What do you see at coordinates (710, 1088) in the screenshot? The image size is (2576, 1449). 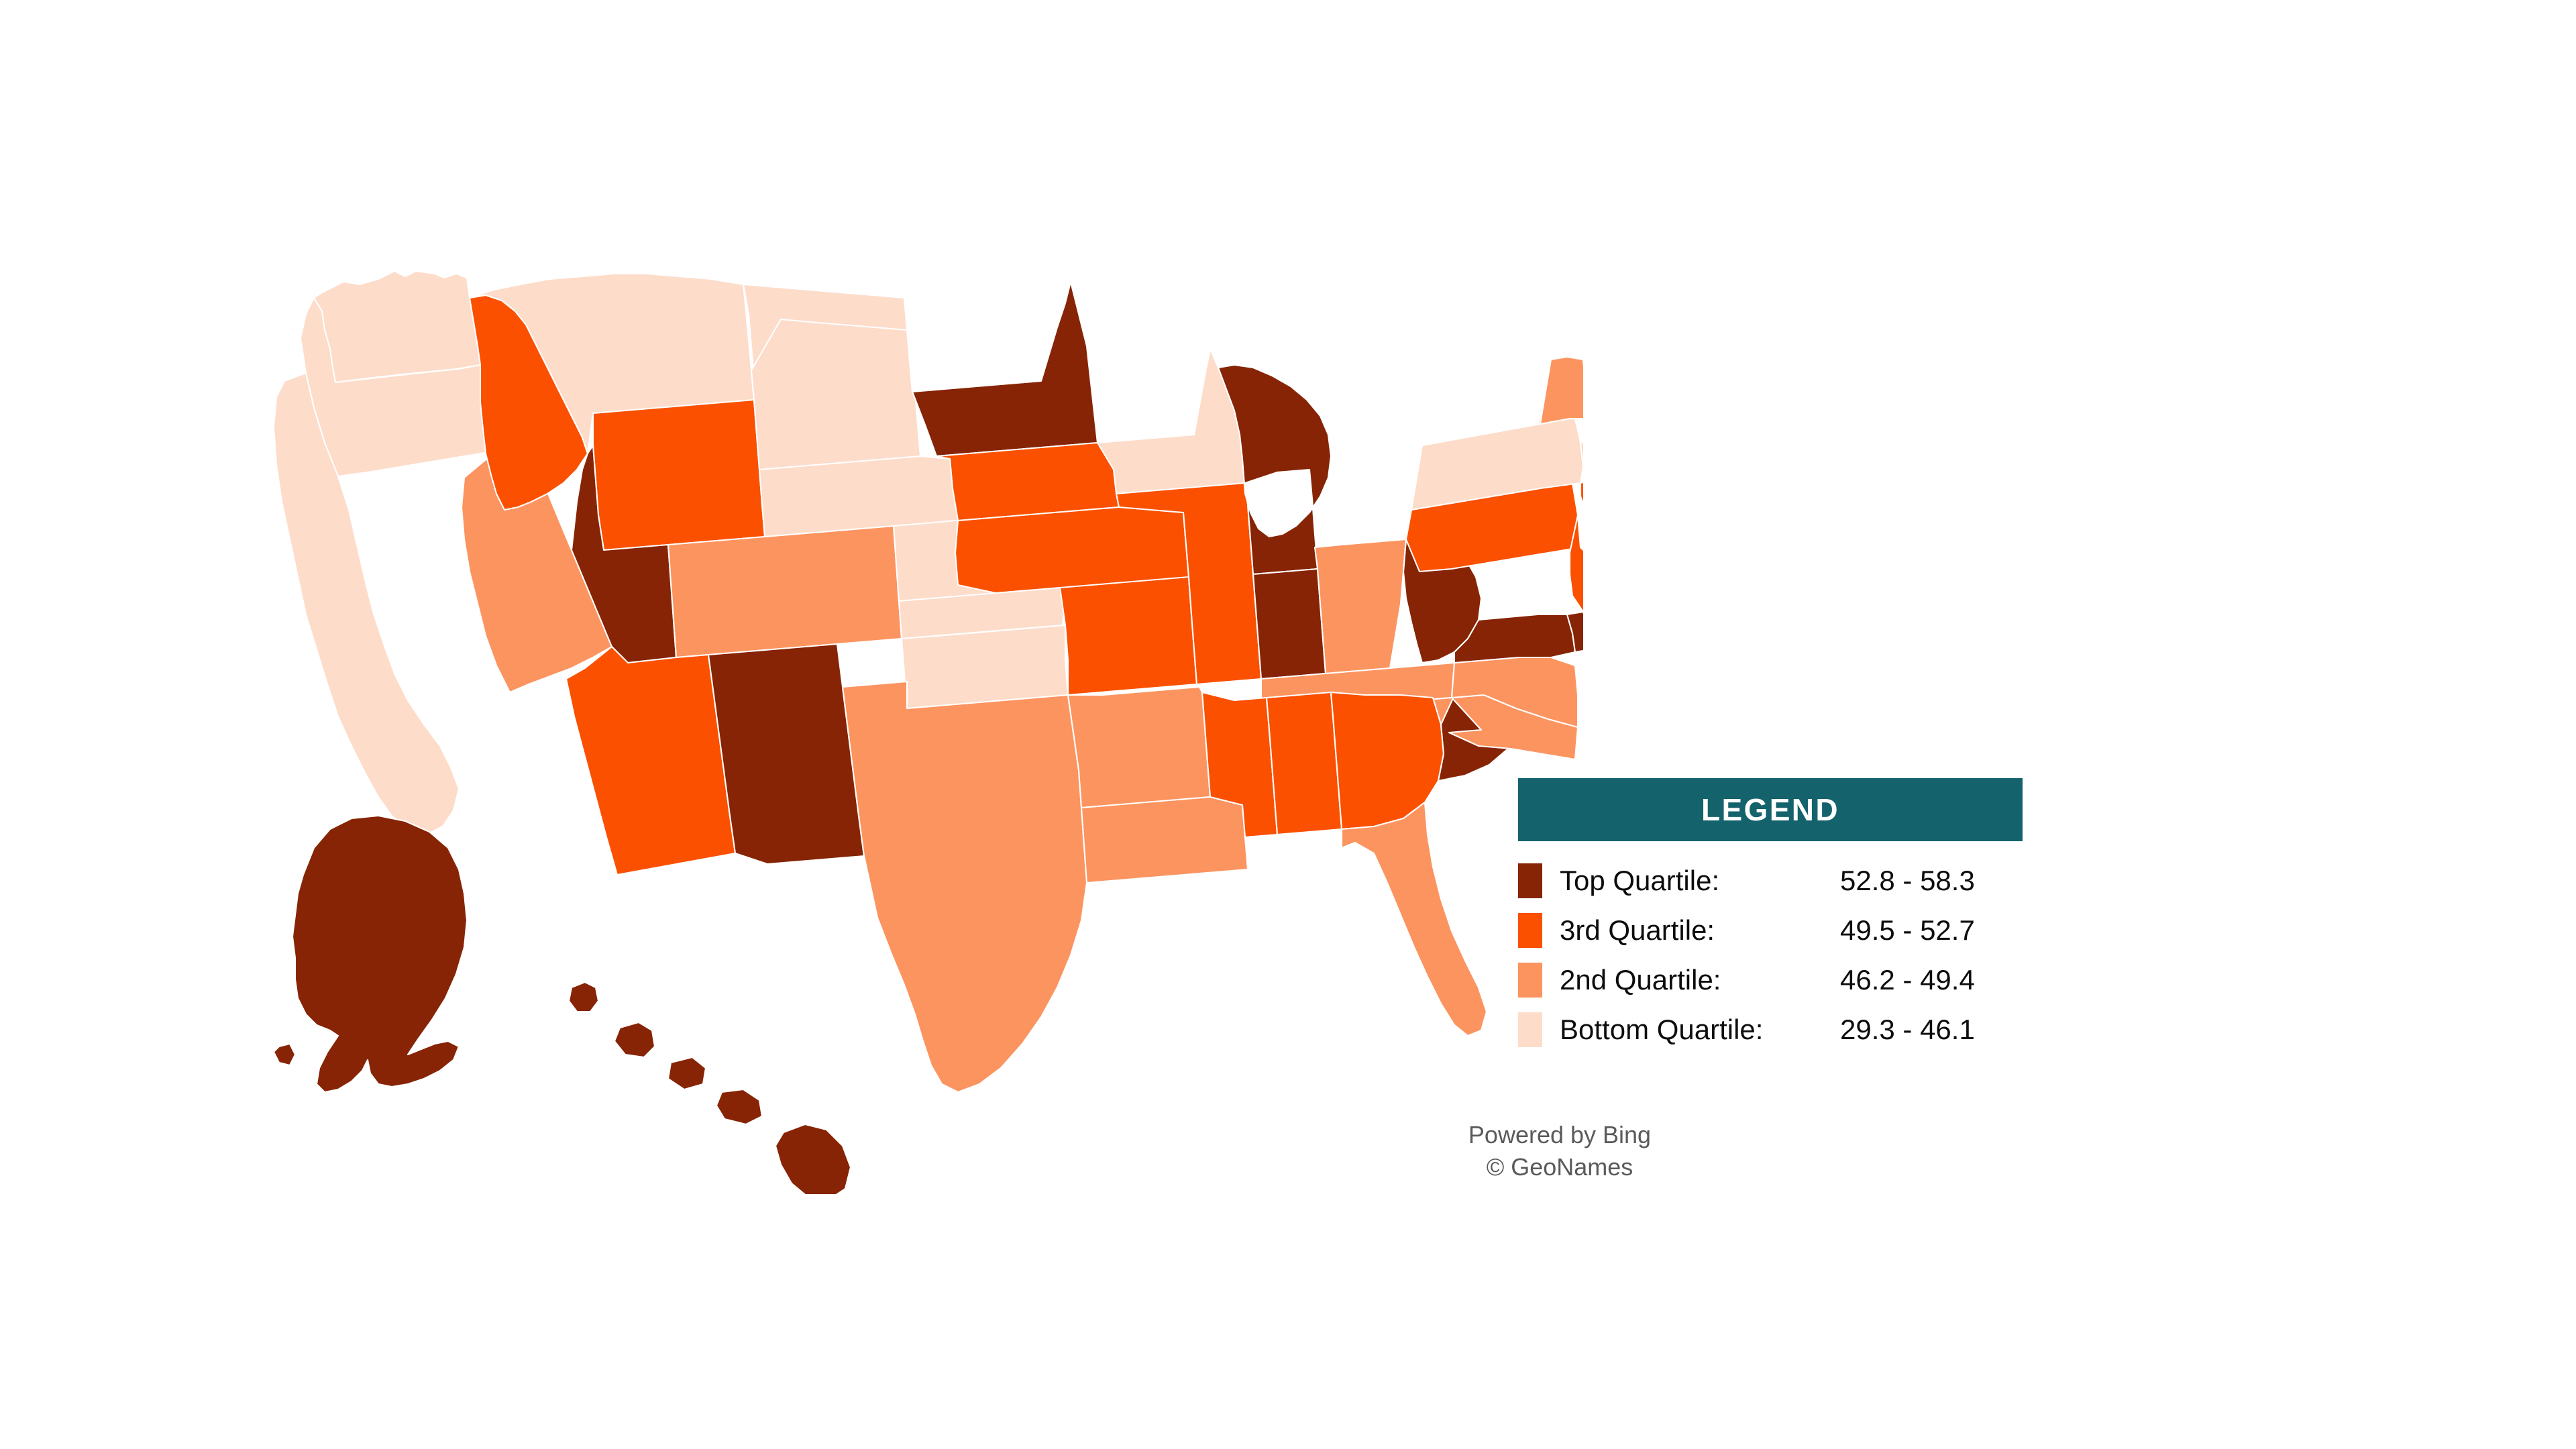 I see `state-hi` at bounding box center [710, 1088].